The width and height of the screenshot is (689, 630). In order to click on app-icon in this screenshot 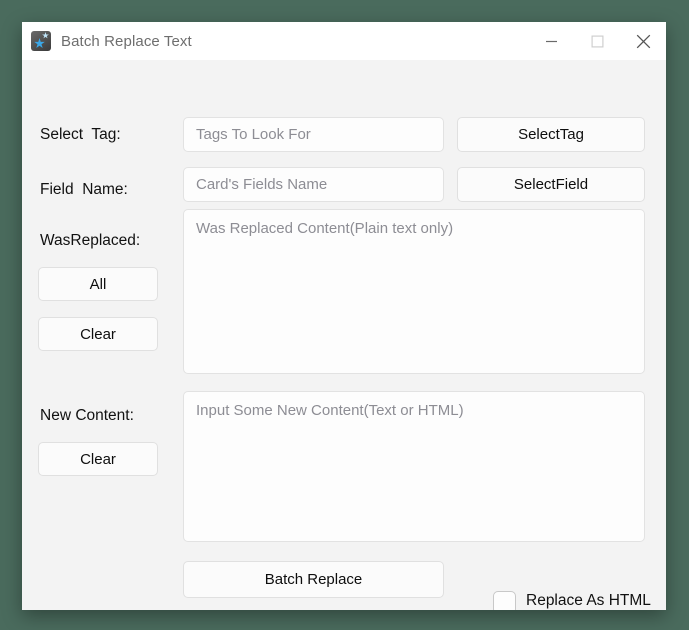, I will do `click(41, 41)`.